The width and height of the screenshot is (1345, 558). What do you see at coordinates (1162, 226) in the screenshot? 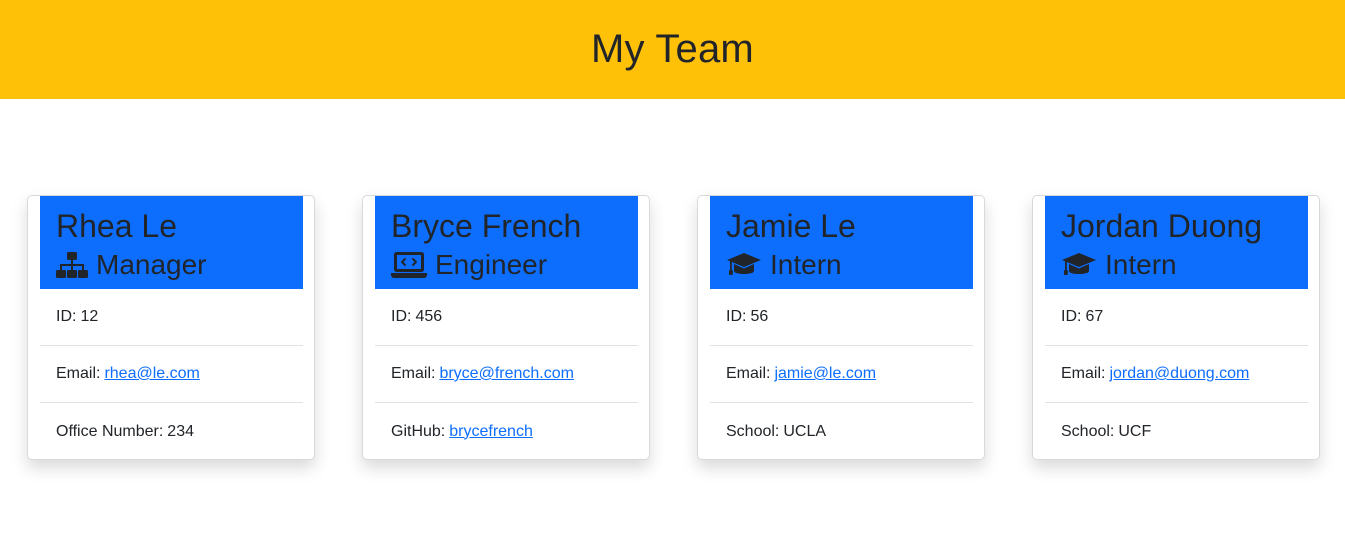
I see `employee-name: Jordan Duong` at bounding box center [1162, 226].